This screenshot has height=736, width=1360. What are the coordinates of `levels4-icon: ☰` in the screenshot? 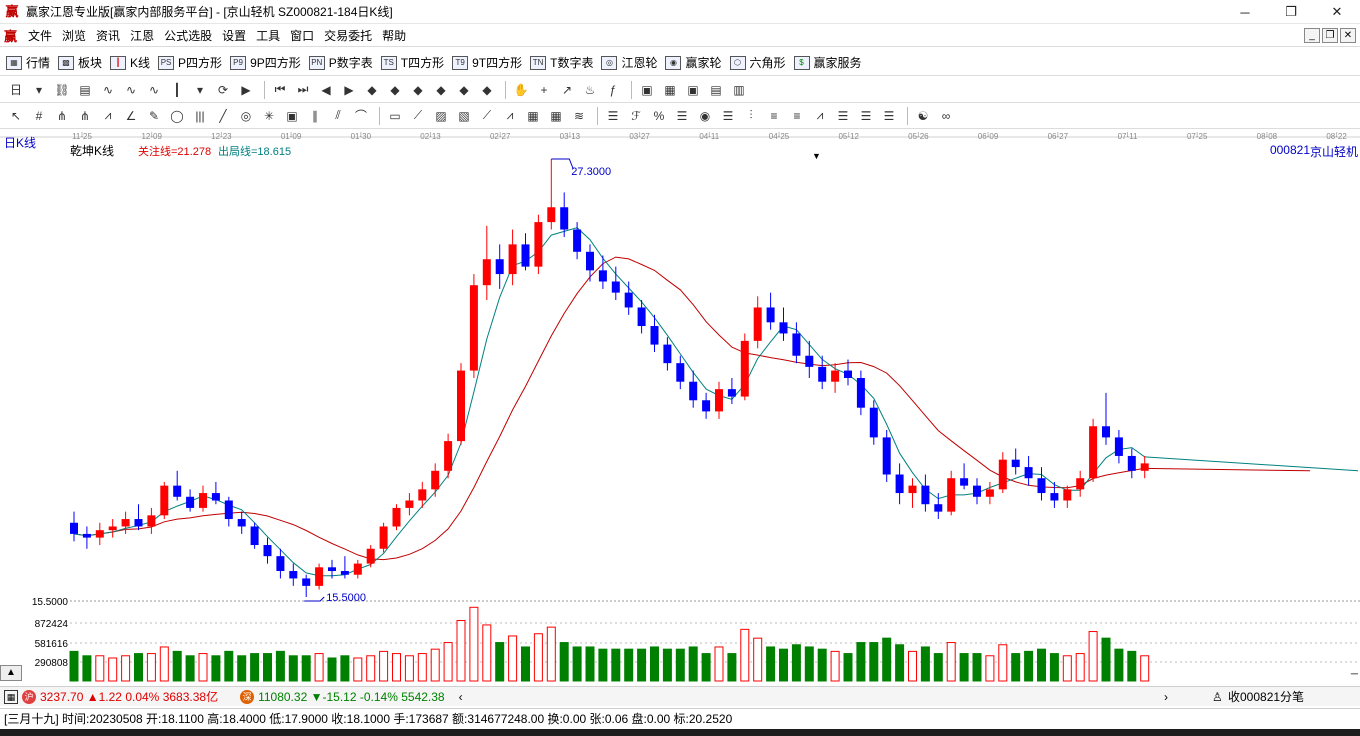 It's located at (866, 116).